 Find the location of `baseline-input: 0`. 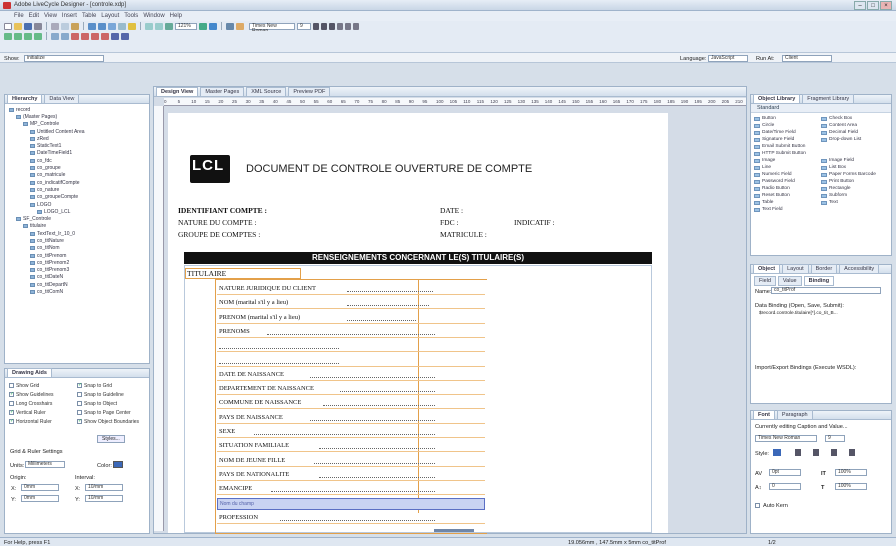

baseline-input: 0 is located at coordinates (785, 486).